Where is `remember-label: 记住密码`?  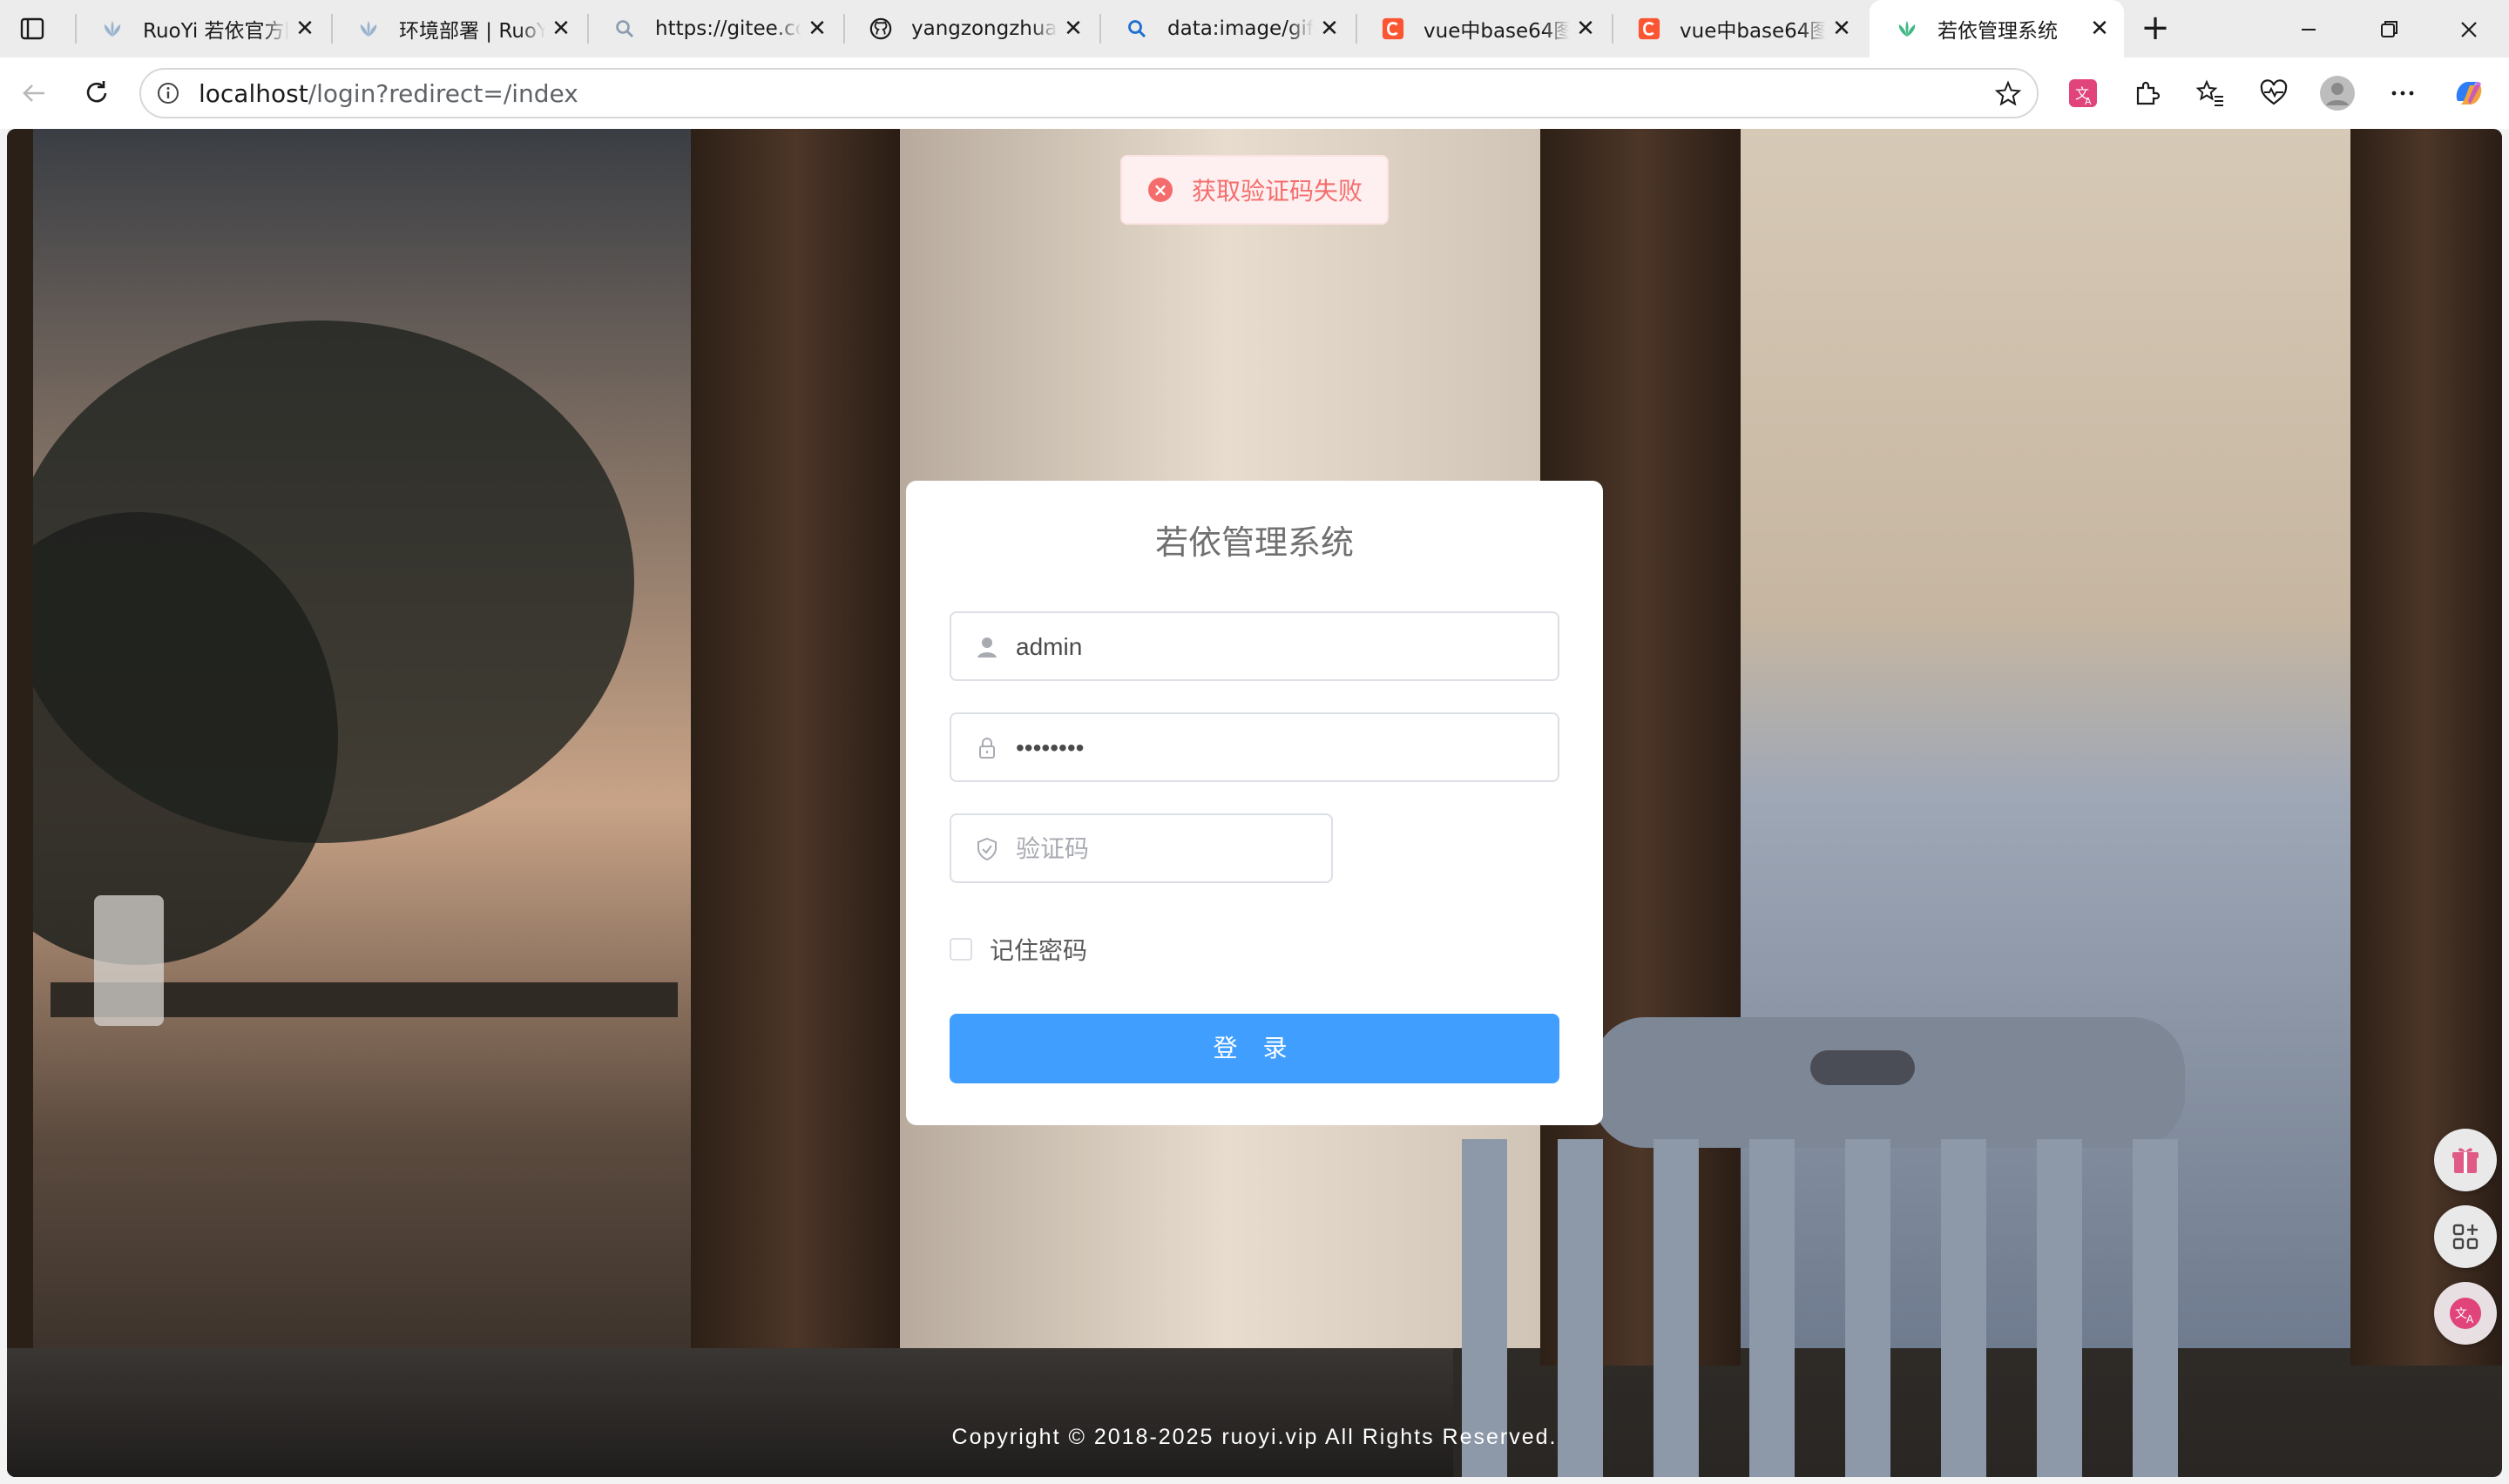
remember-label: 记住密码 is located at coordinates (1039, 950).